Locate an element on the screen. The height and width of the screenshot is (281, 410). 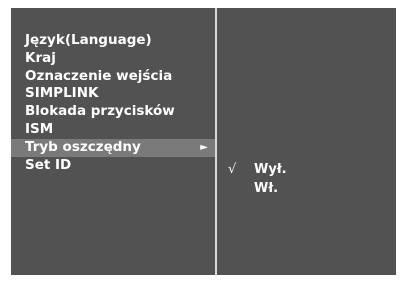
menu-item-label: Oznaczenie wejścia is located at coordinates (99, 75).